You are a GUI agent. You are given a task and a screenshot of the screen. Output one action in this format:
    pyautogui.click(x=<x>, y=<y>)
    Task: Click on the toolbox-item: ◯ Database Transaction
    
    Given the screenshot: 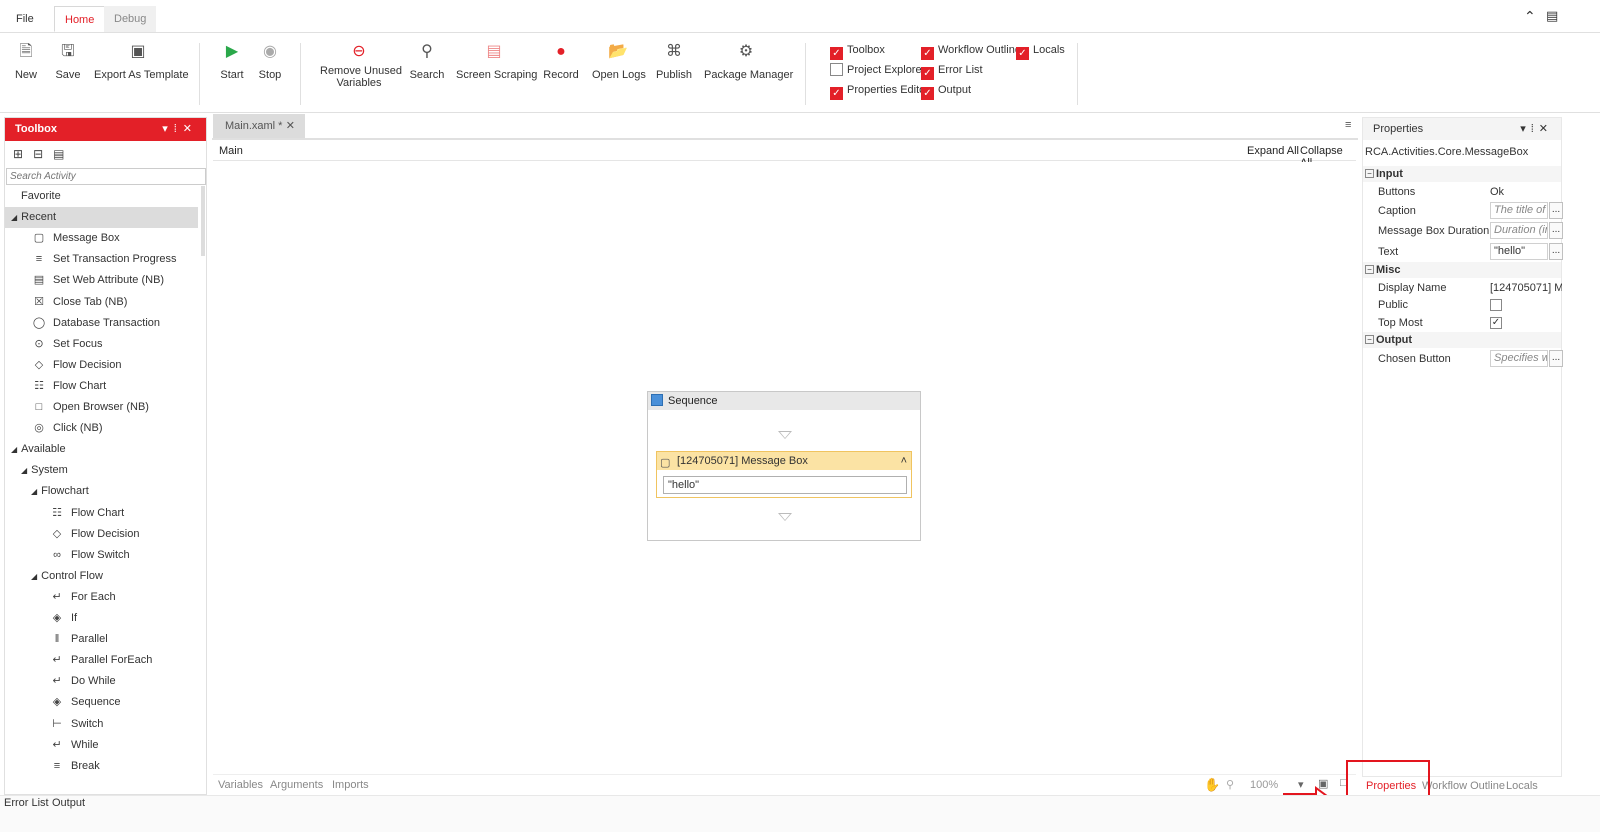 What is the action you would take?
    pyautogui.click(x=95, y=323)
    